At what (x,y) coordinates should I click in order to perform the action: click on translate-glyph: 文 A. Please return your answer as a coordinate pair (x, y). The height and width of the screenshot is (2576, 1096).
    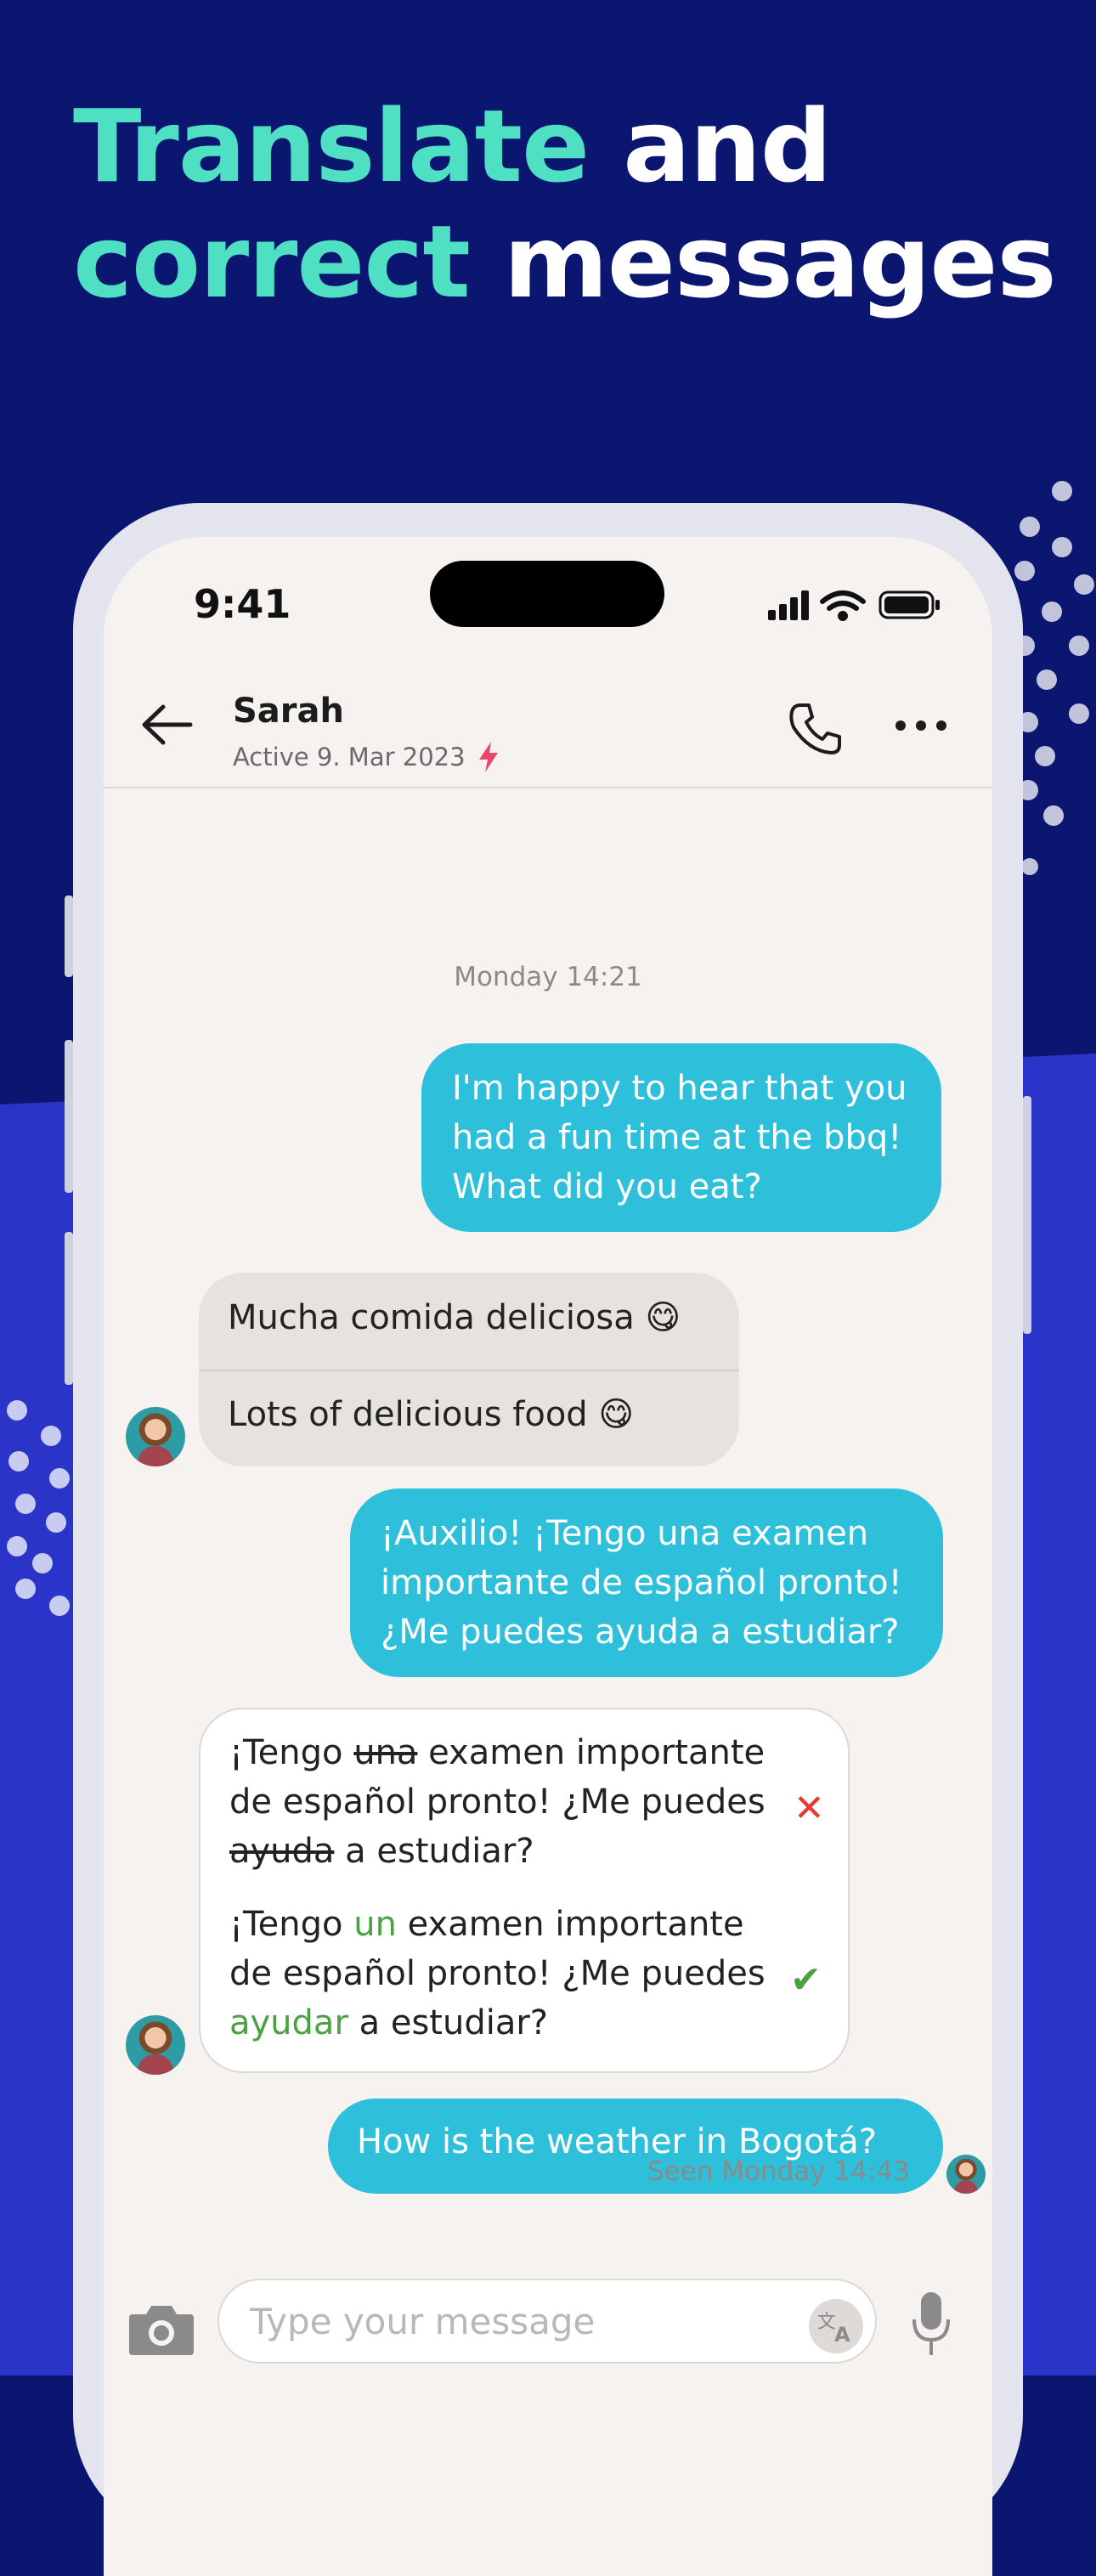
    Looking at the image, I should click on (834, 2329).